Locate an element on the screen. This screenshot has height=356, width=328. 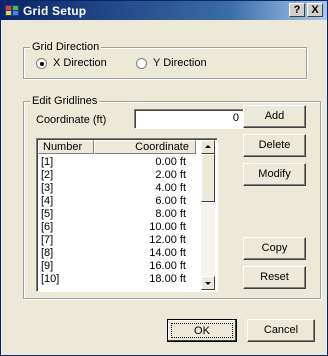
scroll-up-button is located at coordinates (208, 147).